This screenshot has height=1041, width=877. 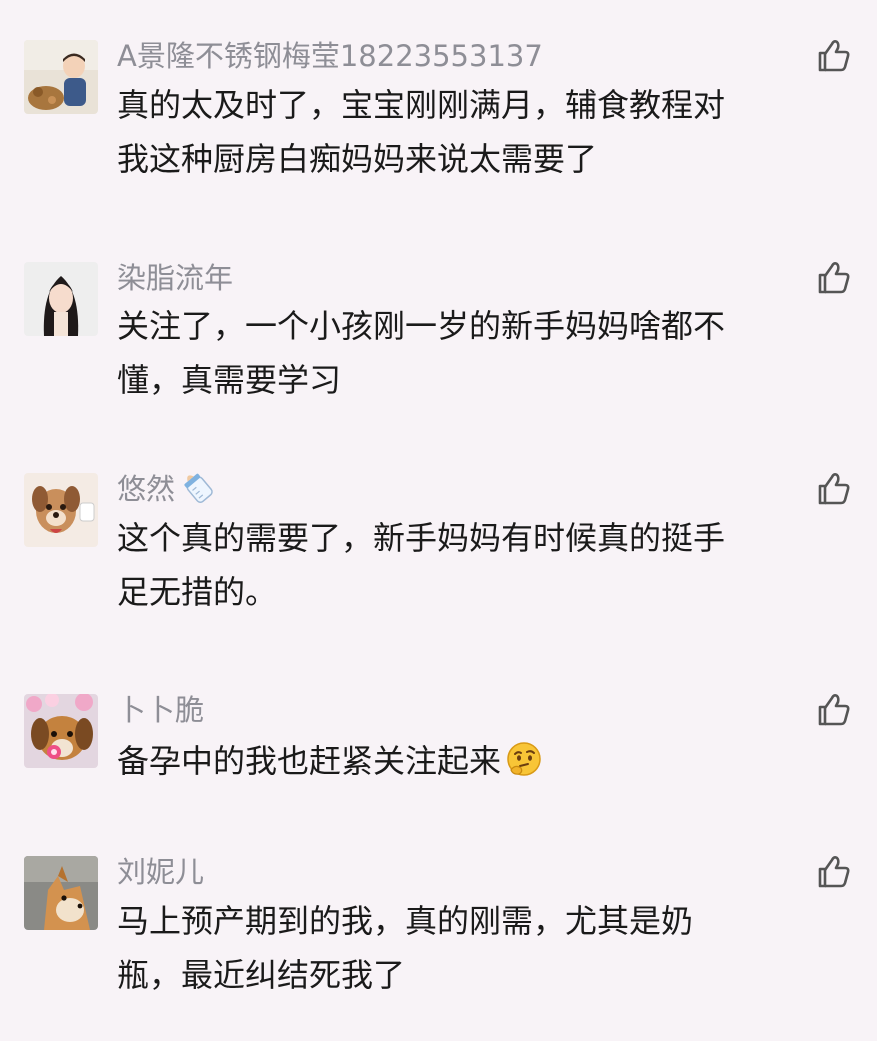 I want to click on baby-photo-icon, so click(x=61, y=77).